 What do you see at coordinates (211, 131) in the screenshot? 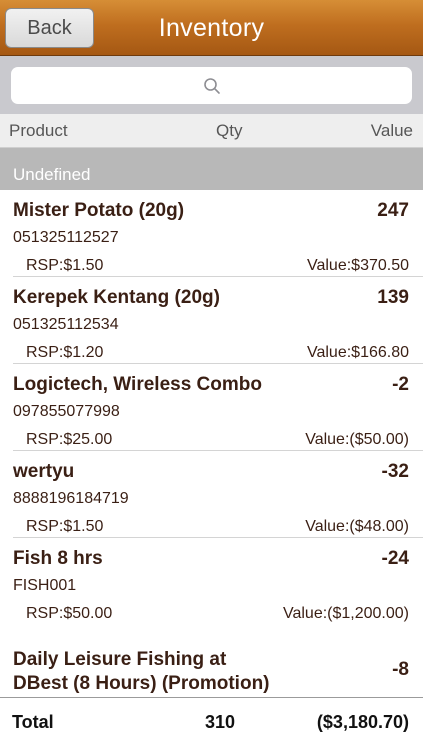
I see `column-header: Product Qty Value` at bounding box center [211, 131].